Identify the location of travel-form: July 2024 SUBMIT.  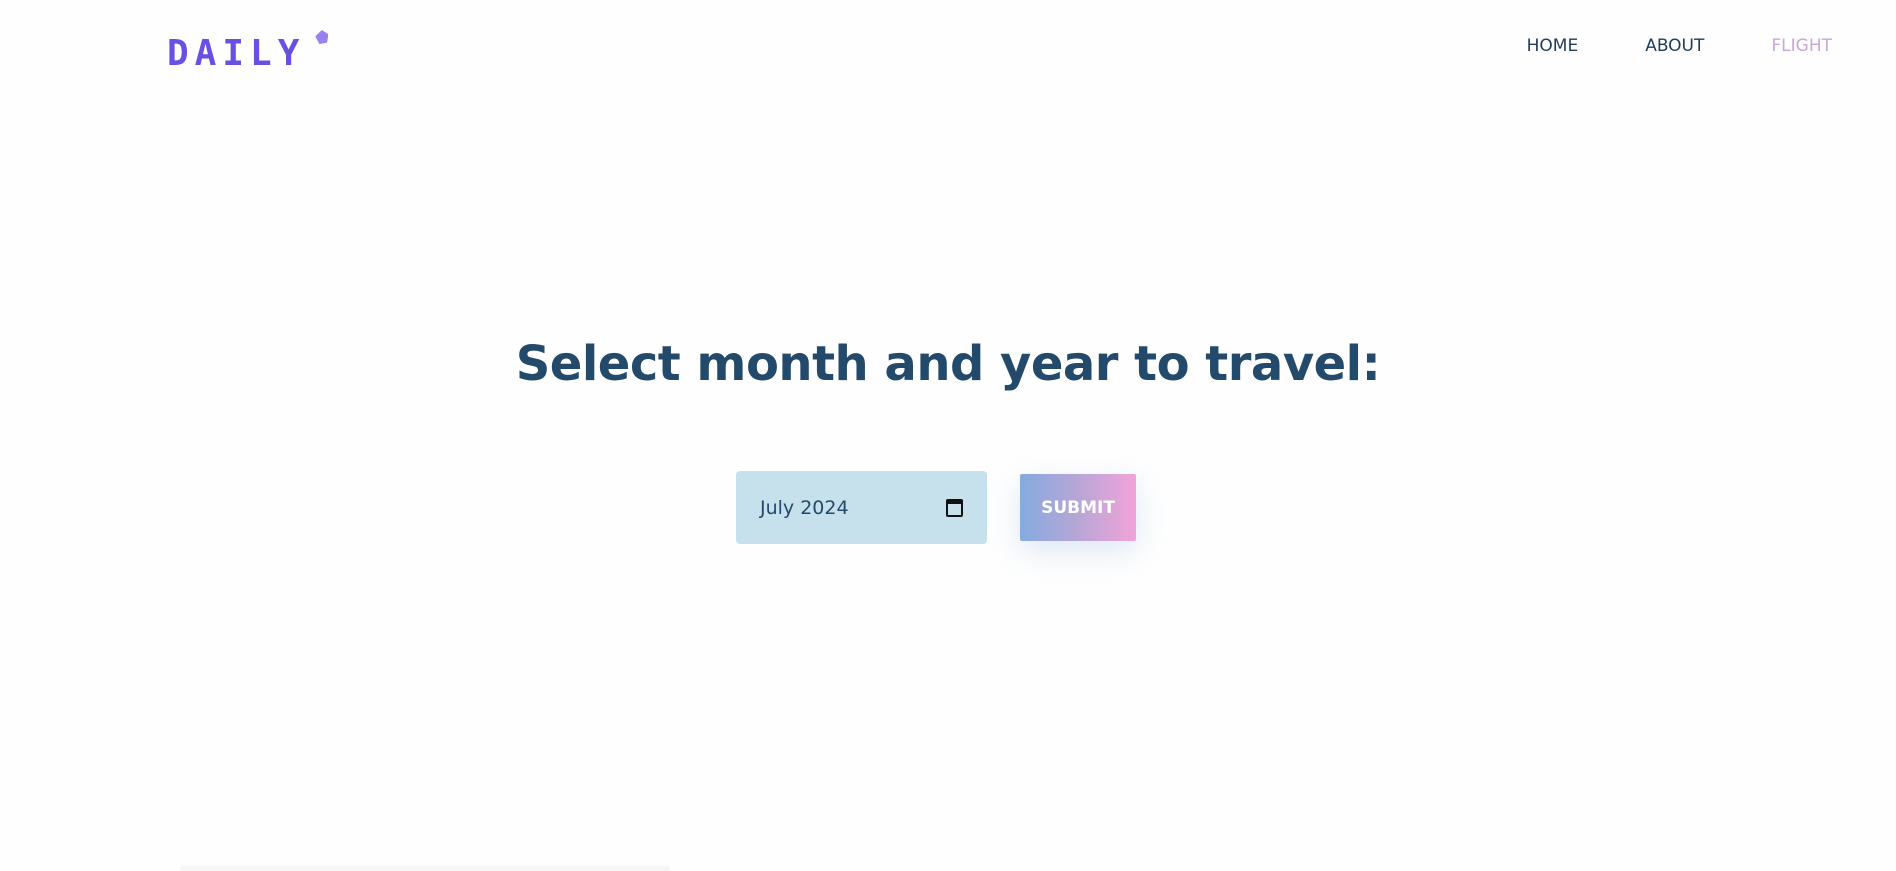
(936, 507).